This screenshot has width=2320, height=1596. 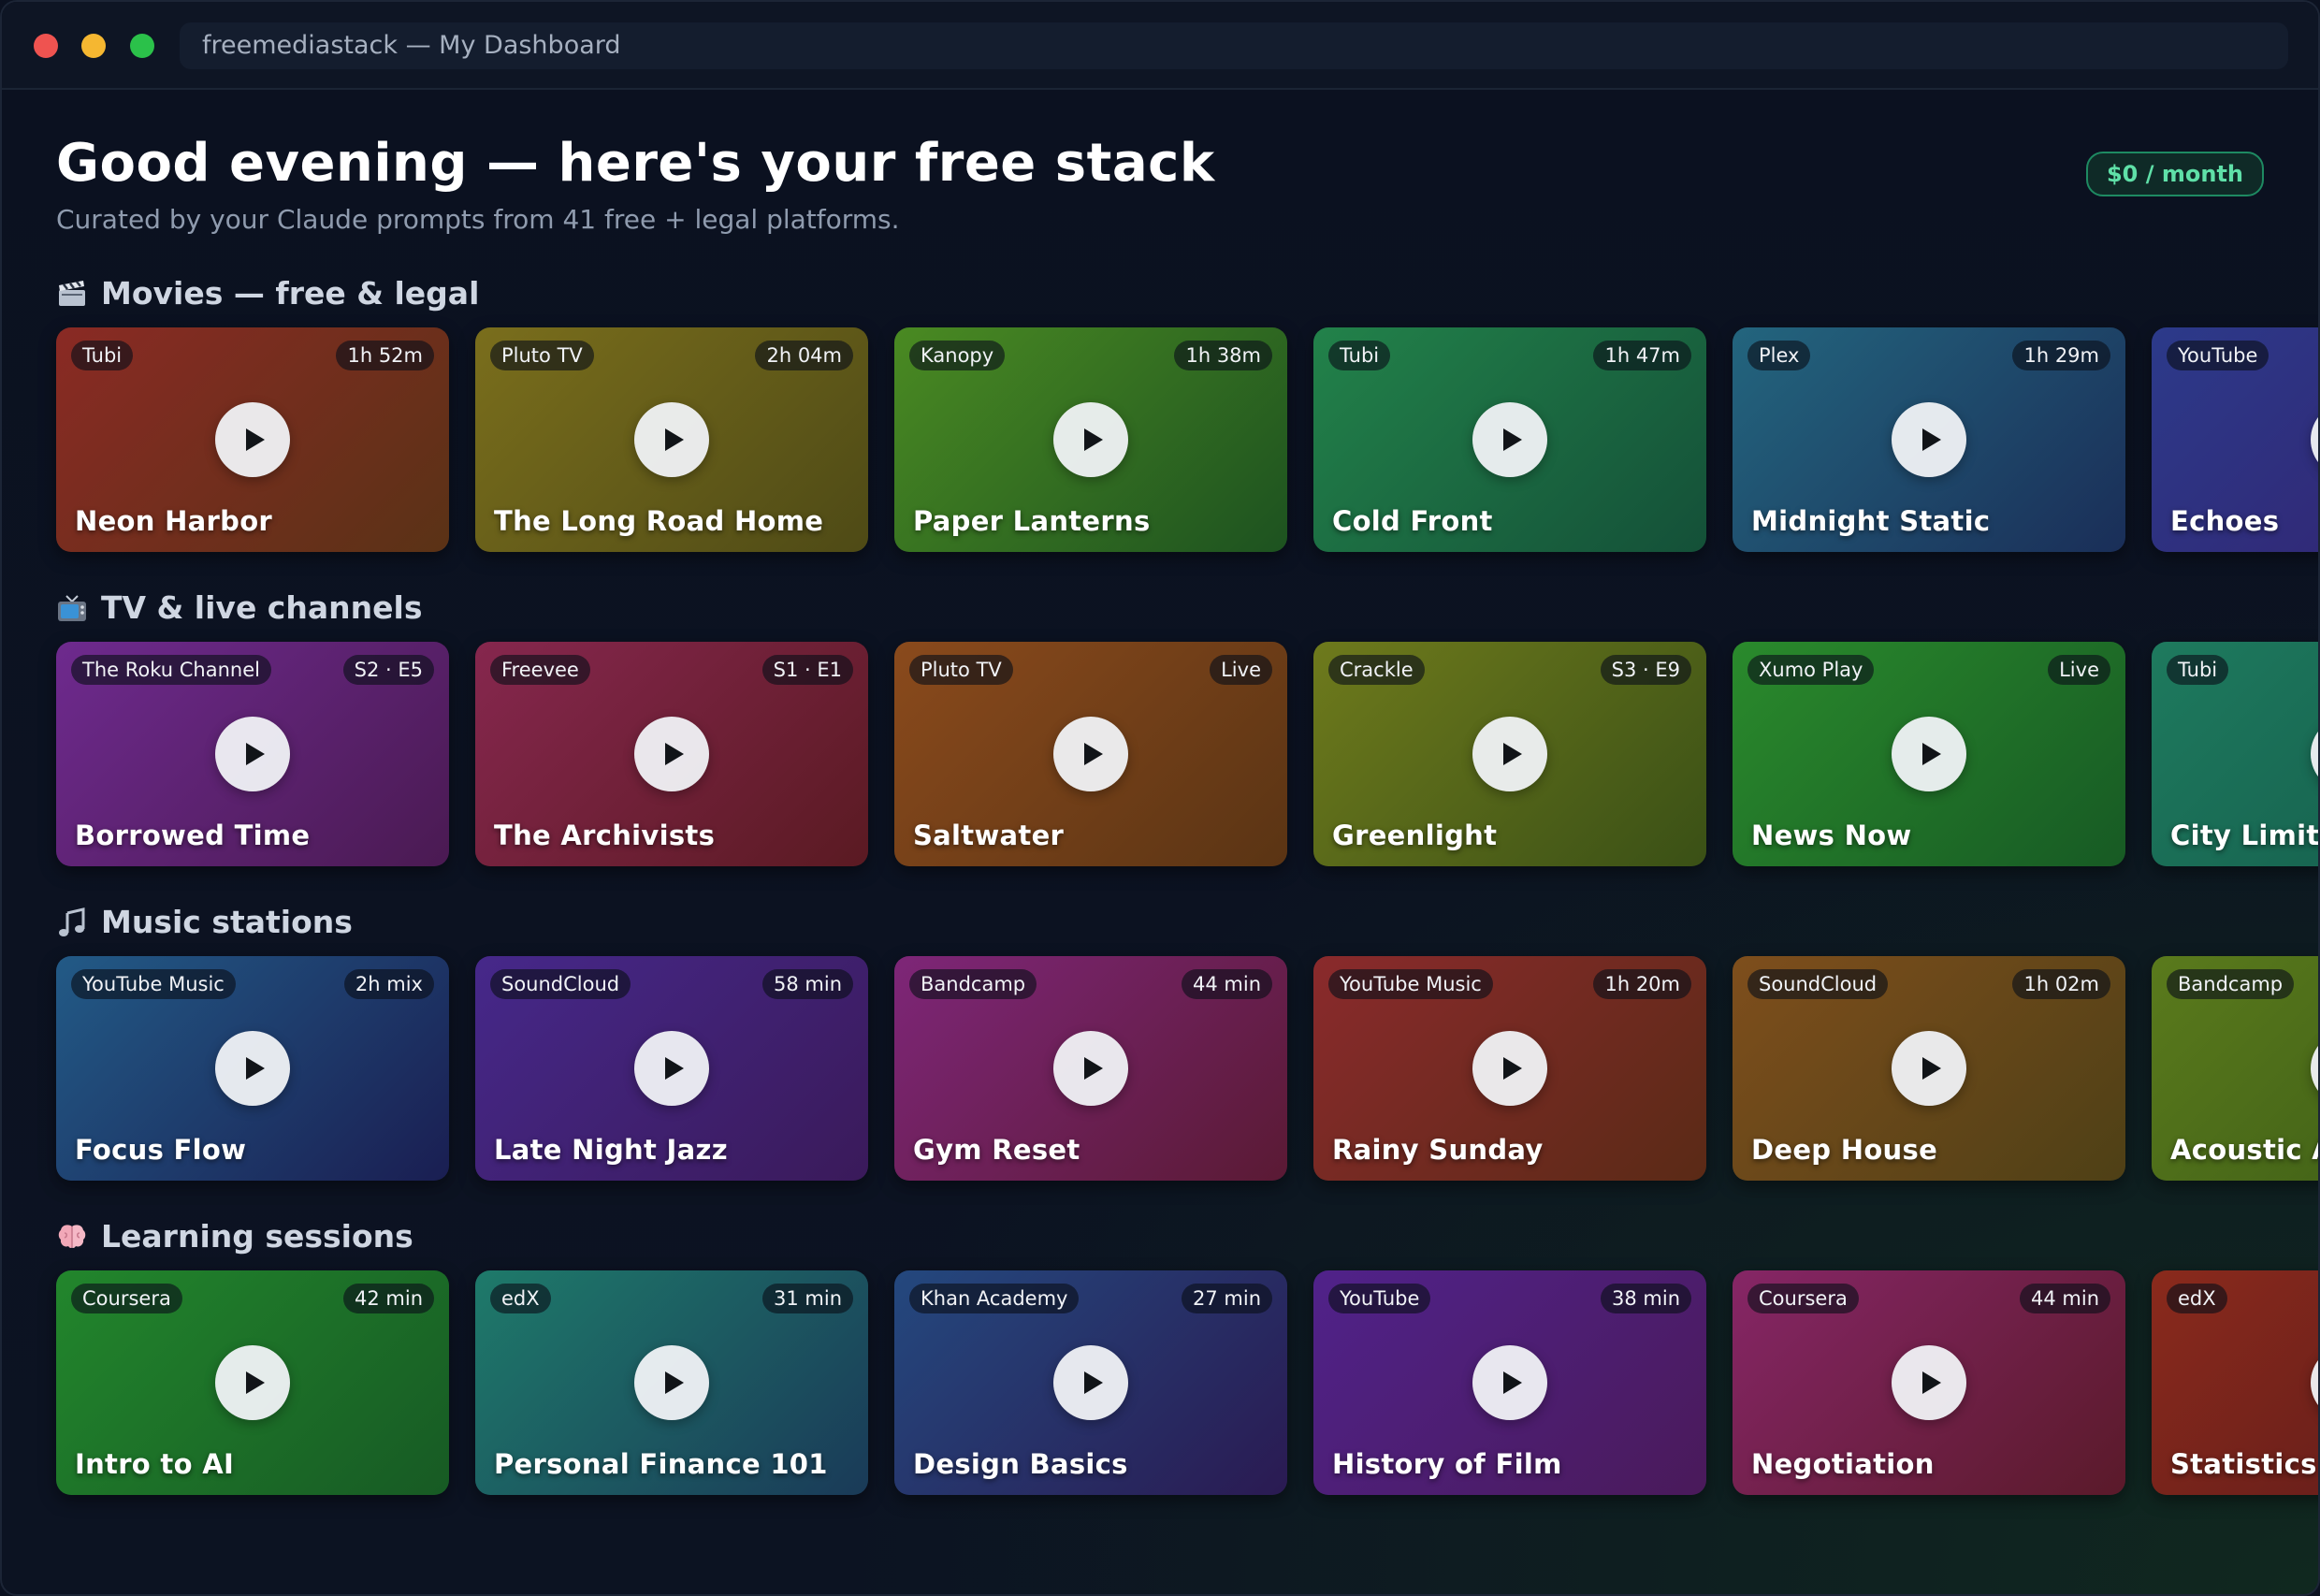 I want to click on media-card-negotiation: Coursera 44 min Negotiation, so click(x=1929, y=1382).